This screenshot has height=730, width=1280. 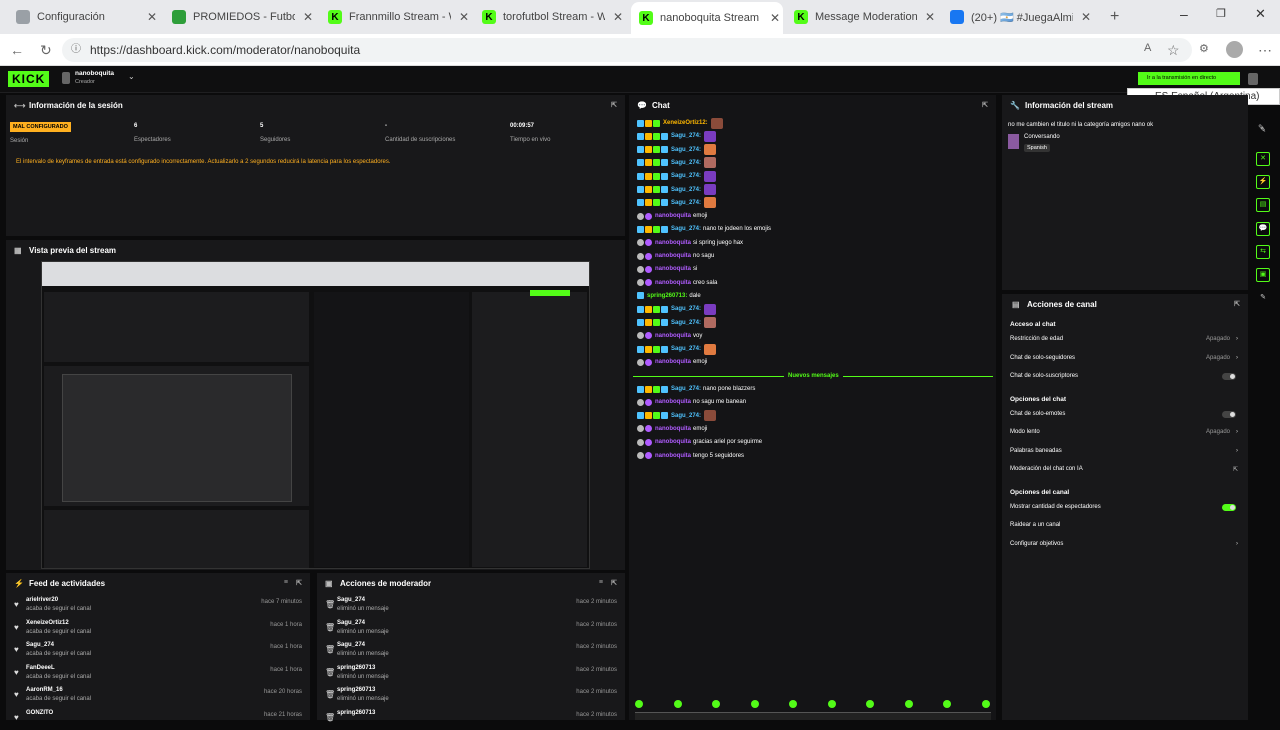 I want to click on item-name: FanDeeeL, so click(x=40, y=668).